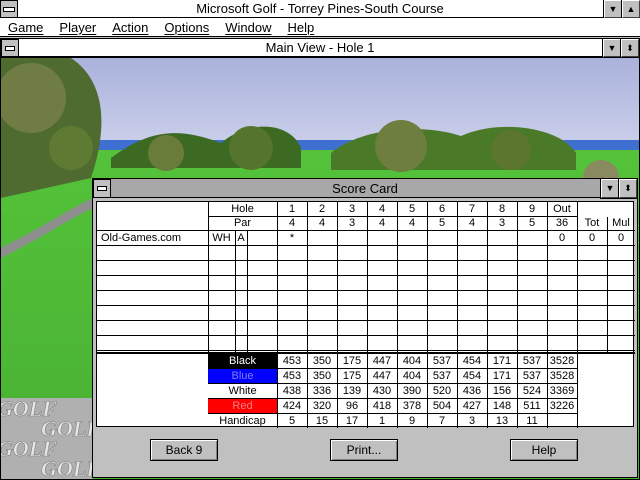 The height and width of the screenshot is (480, 640). Describe the element at coordinates (502, 391) in the screenshot. I see `yardage-cell: 156` at that location.